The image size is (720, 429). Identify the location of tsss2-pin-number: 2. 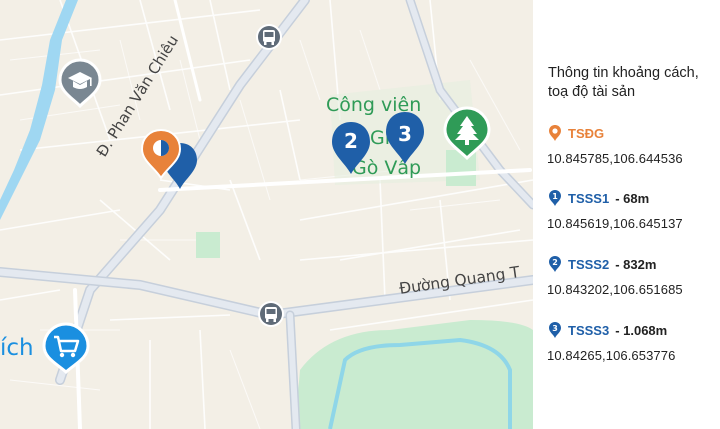
(351, 141).